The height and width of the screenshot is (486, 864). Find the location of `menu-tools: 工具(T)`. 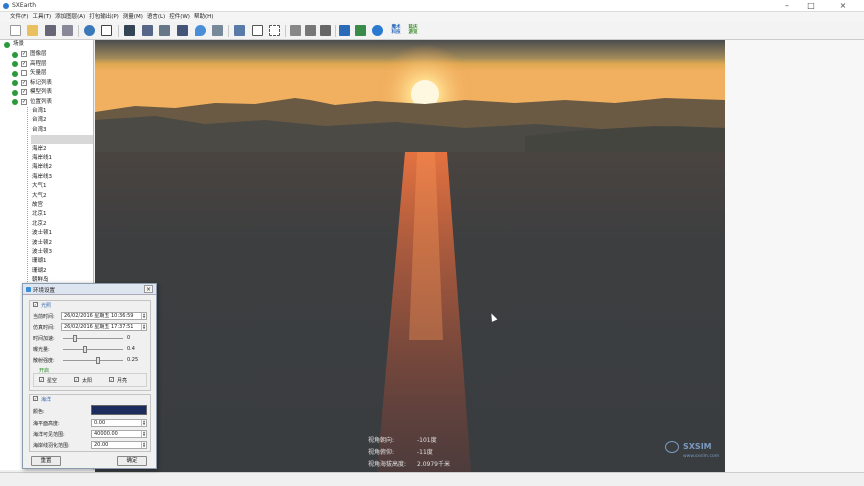

menu-tools: 工具(T) is located at coordinates (41, 17).